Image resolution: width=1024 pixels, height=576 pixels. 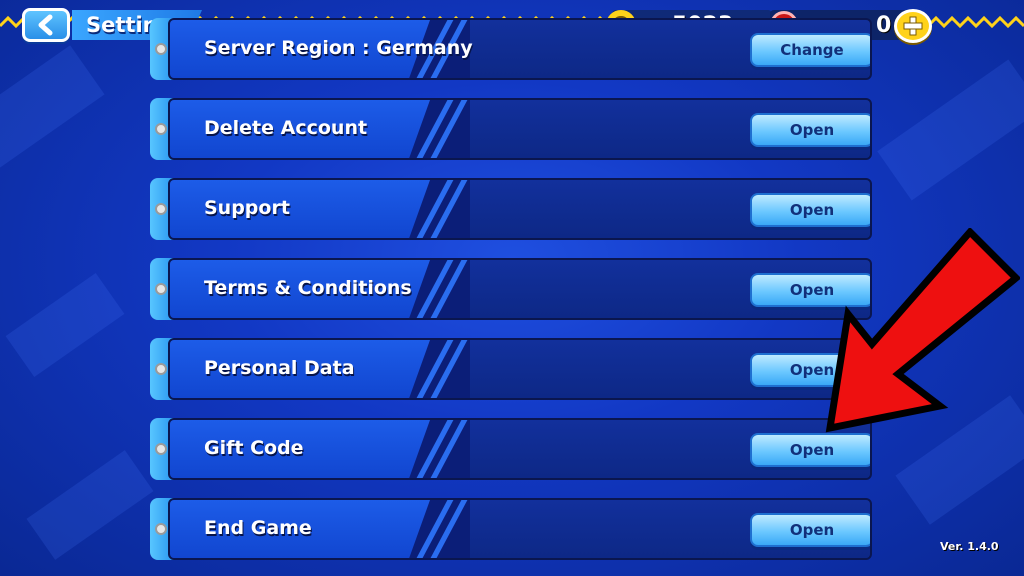 I want to click on settings-row-personal-data: Personal Data Open, so click(x=511, y=369).